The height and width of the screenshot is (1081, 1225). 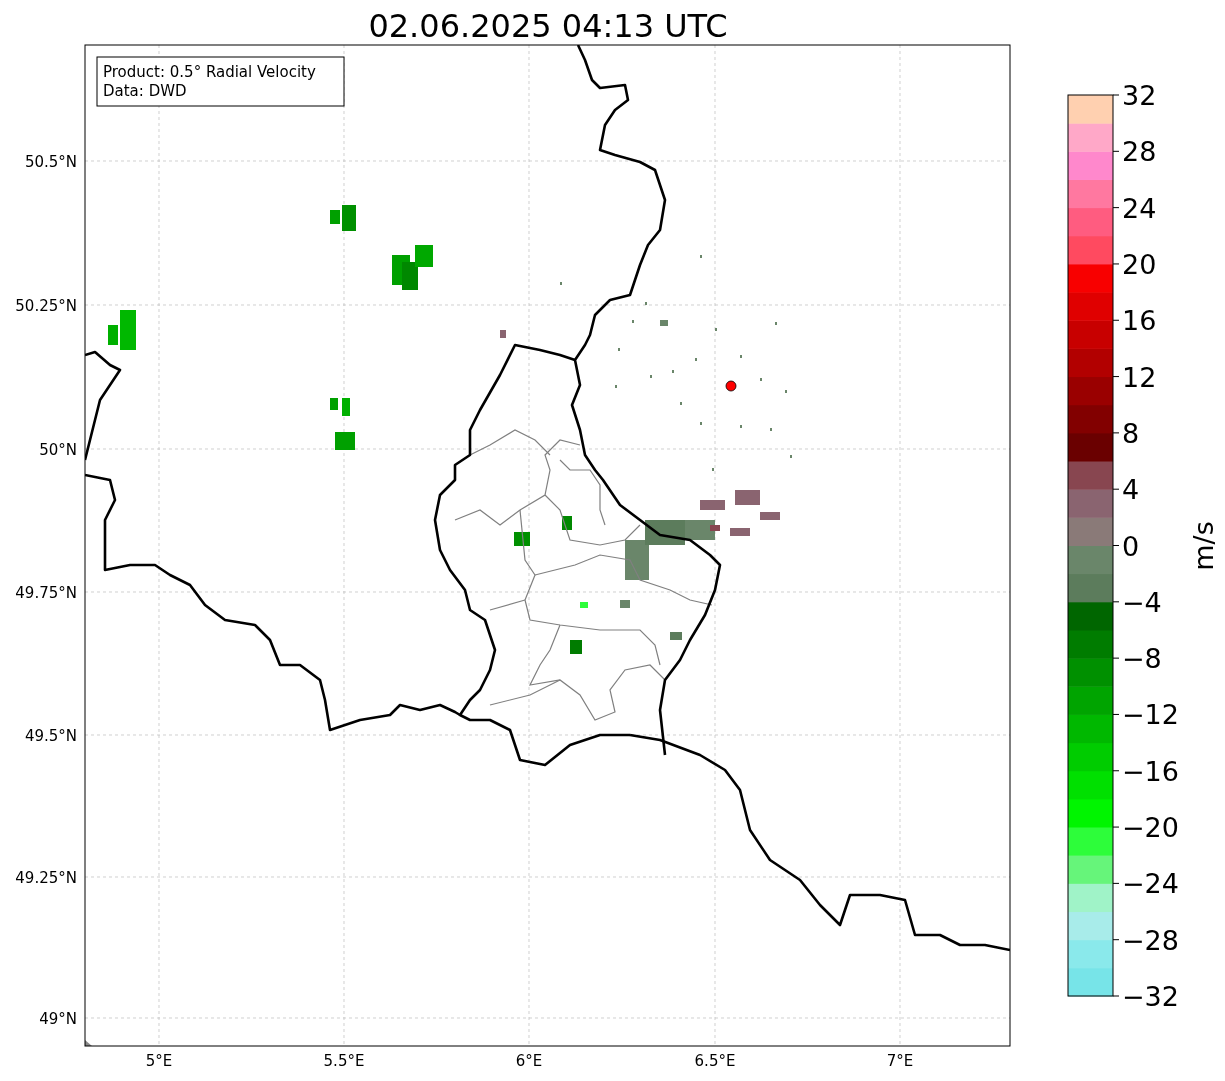 What do you see at coordinates (548, 26) in the screenshot?
I see `chart-title: 02.06.2025 04:13 UTC` at bounding box center [548, 26].